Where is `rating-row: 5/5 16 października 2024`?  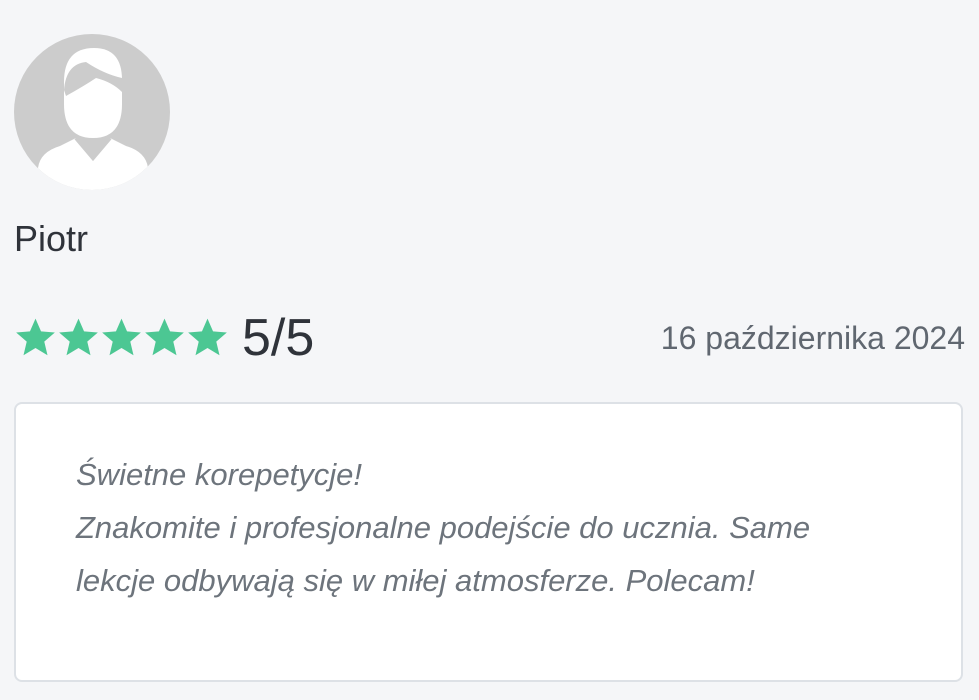 rating-row: 5/5 16 października 2024 is located at coordinates (489, 338).